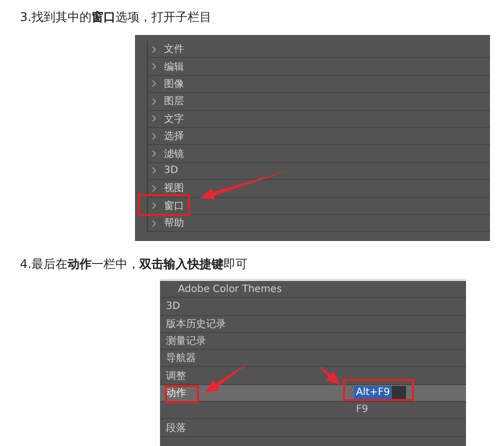  What do you see at coordinates (319, 154) in the screenshot?
I see `menu-item: 滤镜` at bounding box center [319, 154].